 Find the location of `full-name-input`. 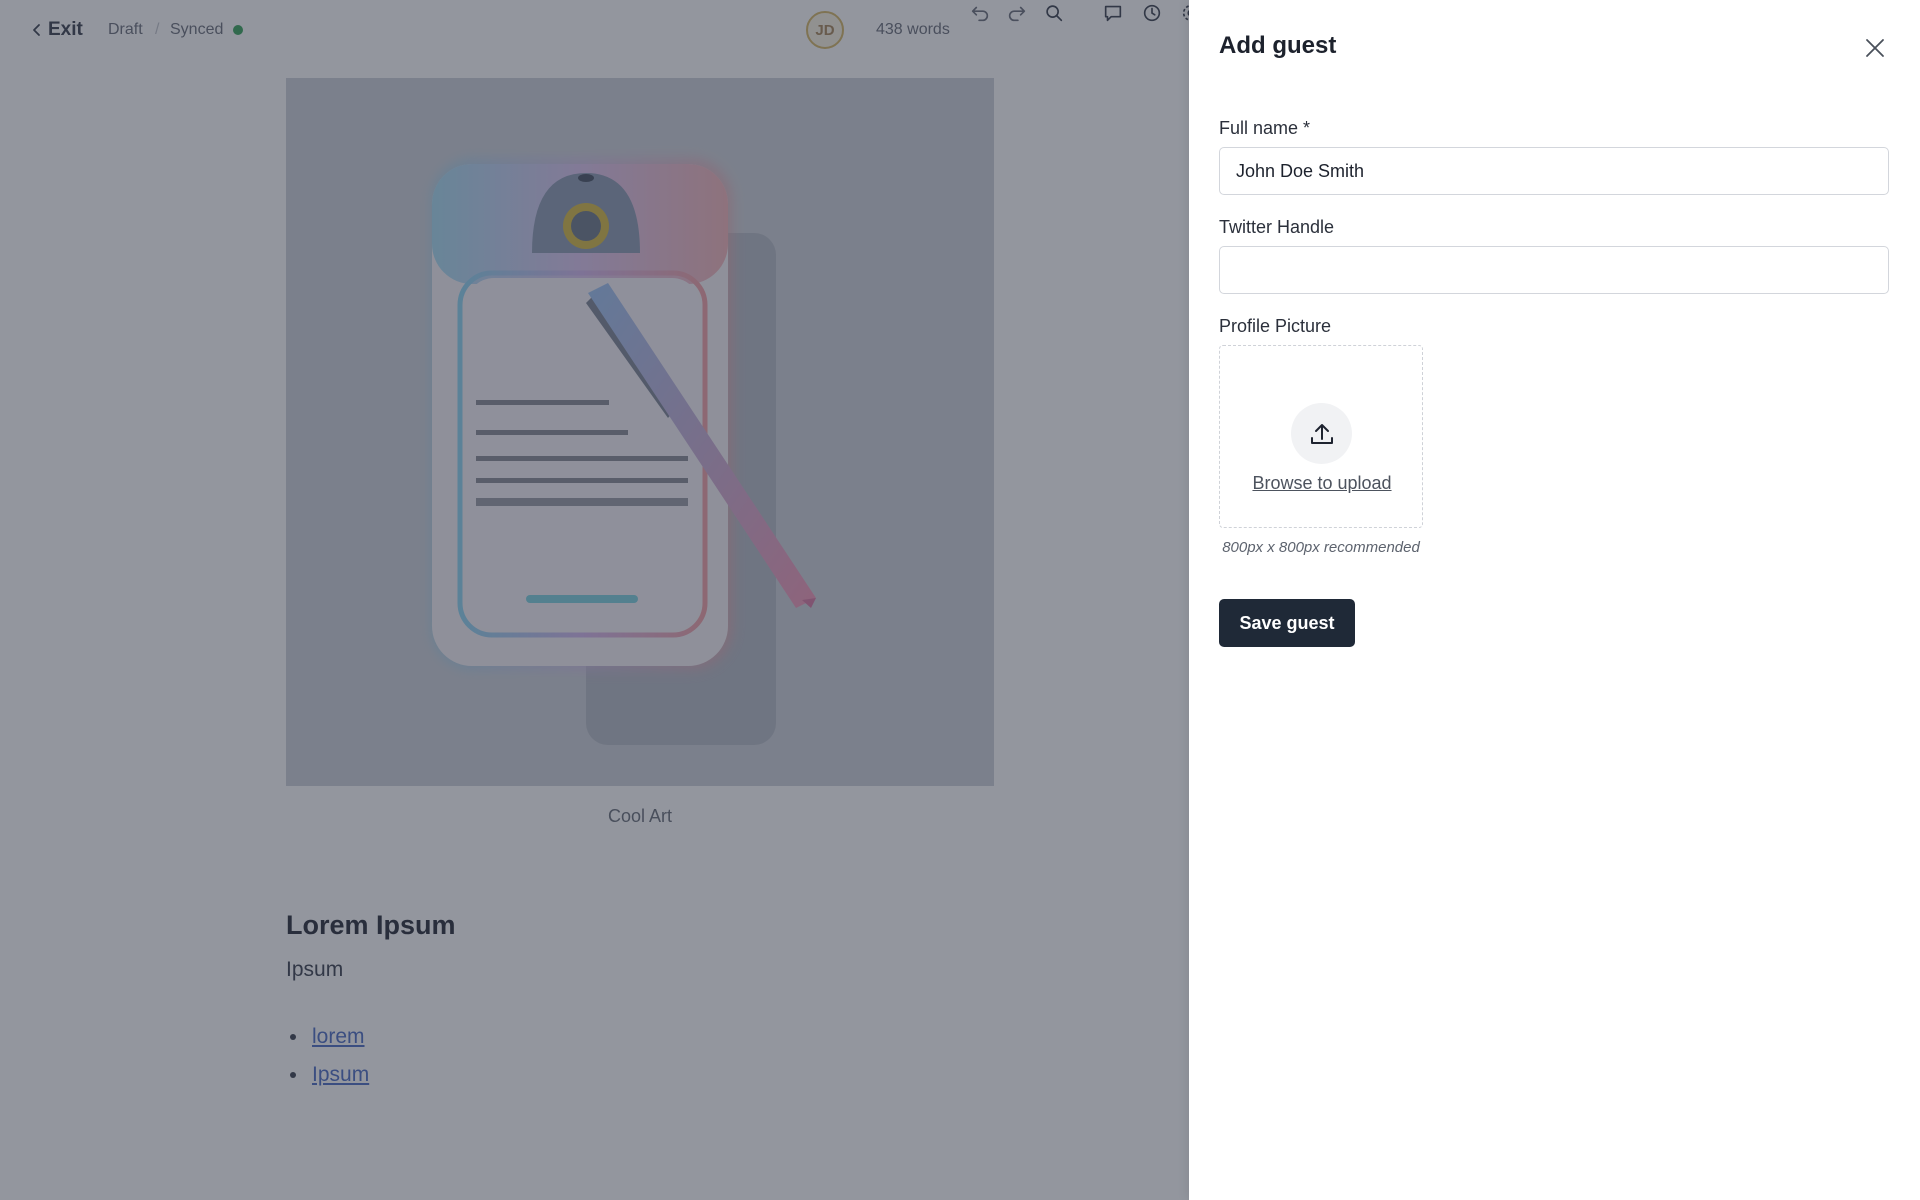

full-name-input is located at coordinates (1554, 171).